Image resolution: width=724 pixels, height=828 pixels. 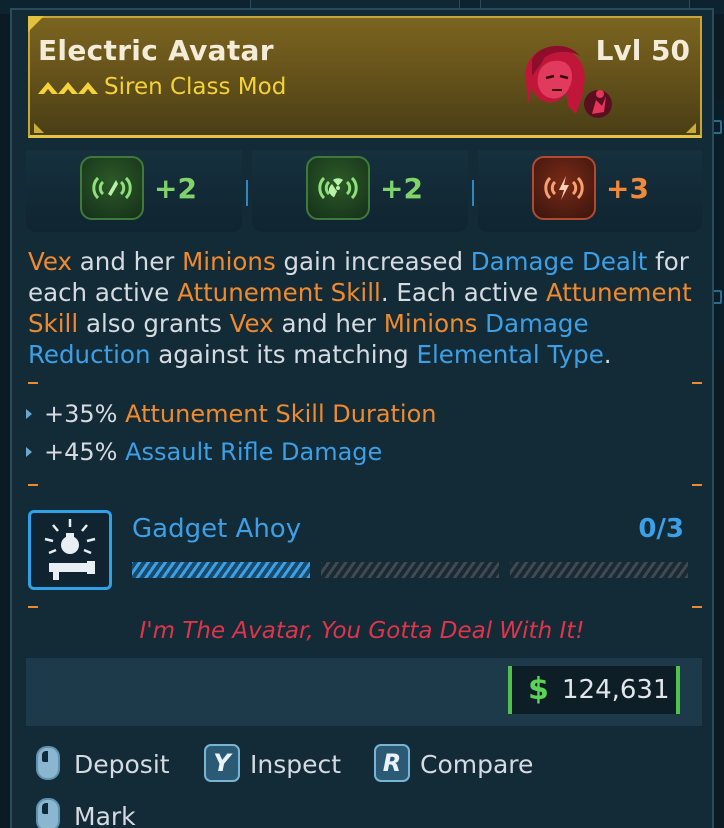 I want to click on description-text: also grants, so click(x=154, y=323).